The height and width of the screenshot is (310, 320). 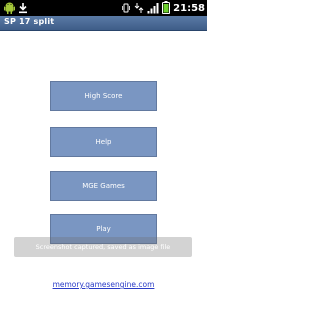 I want to click on help-button: Help, so click(x=103, y=142).